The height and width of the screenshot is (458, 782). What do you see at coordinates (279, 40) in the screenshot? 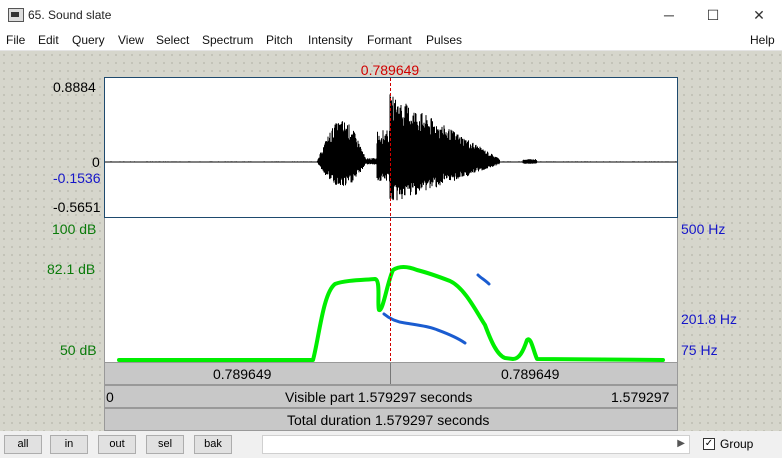
I see `menu-pitch: Pitch` at bounding box center [279, 40].